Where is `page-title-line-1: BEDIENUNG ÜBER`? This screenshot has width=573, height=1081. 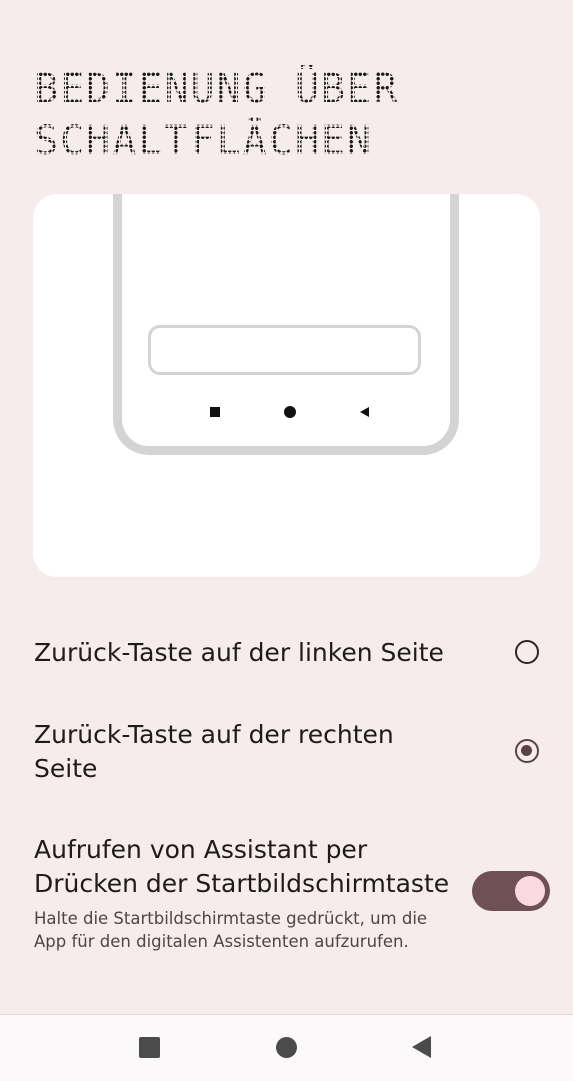 page-title-line-1: BEDIENUNG ÜBER is located at coordinates (217, 88).